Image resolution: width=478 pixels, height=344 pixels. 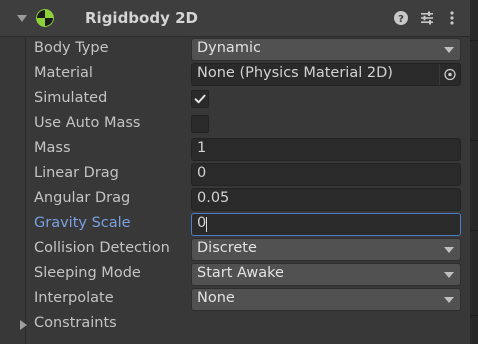 What do you see at coordinates (71, 48) in the screenshot?
I see `body-type-label: Body Type` at bounding box center [71, 48].